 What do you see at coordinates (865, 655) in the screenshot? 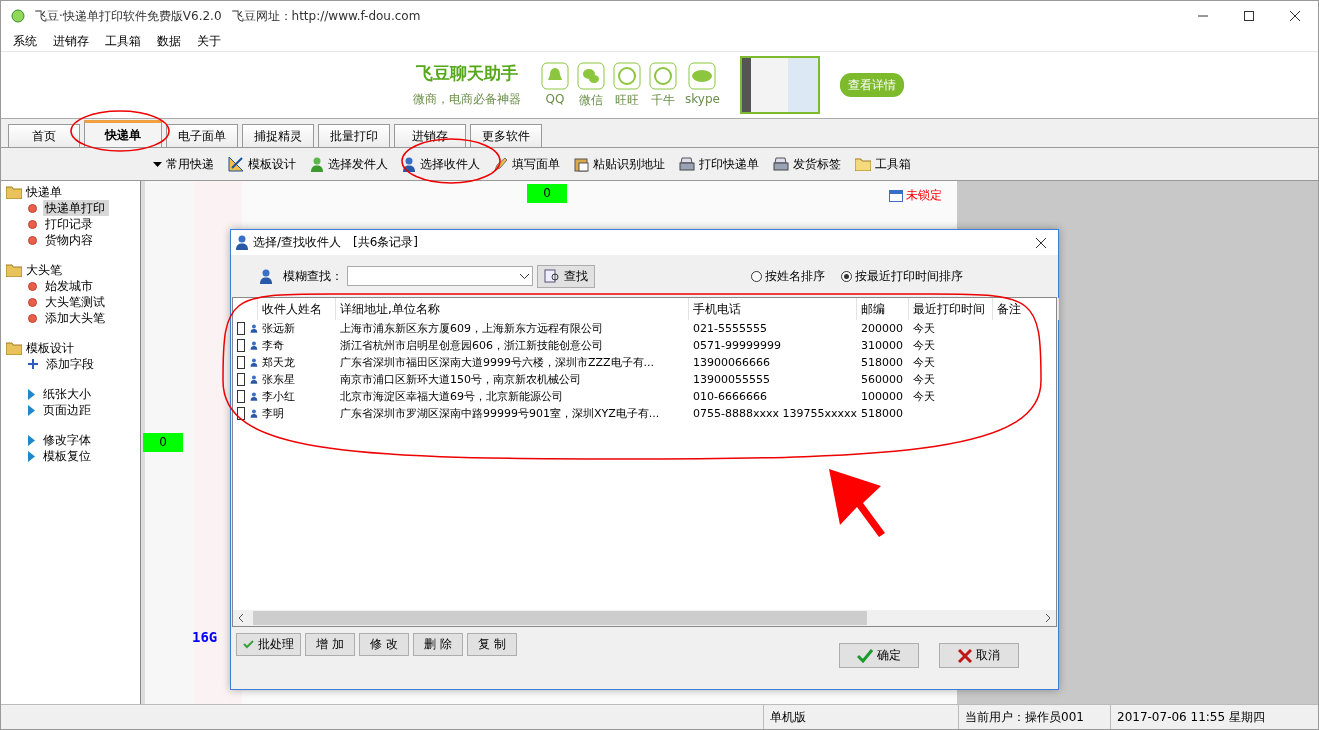
I see `check-icon` at bounding box center [865, 655].